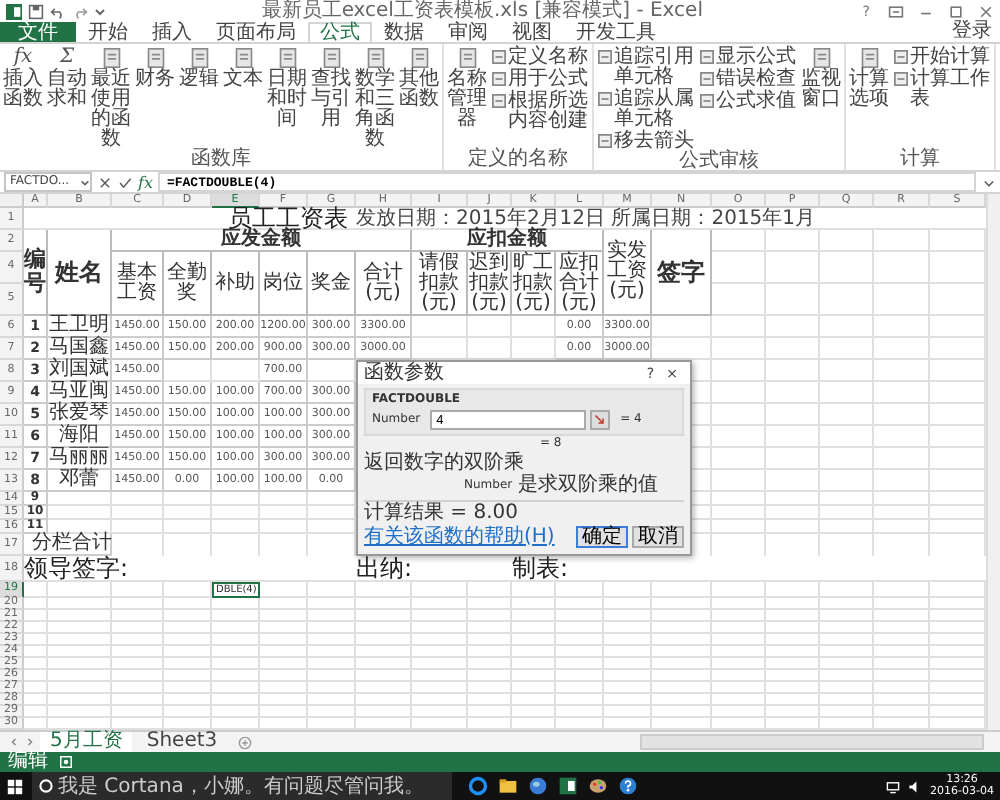 Image resolution: width=1000 pixels, height=800 pixels. What do you see at coordinates (80, 11) in the screenshot?
I see `redo-icon` at bounding box center [80, 11].